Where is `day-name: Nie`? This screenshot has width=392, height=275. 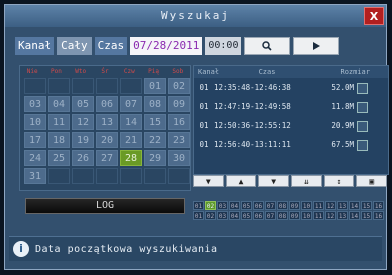
day-name: Nie is located at coordinates (32, 71).